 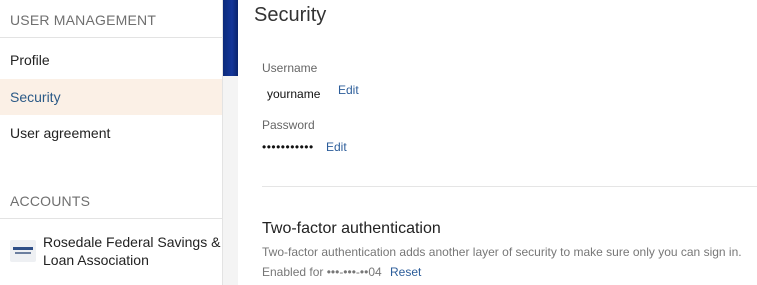 I want to click on two-factor-status: Enabled for •••-•••-••04, so click(x=322, y=272).